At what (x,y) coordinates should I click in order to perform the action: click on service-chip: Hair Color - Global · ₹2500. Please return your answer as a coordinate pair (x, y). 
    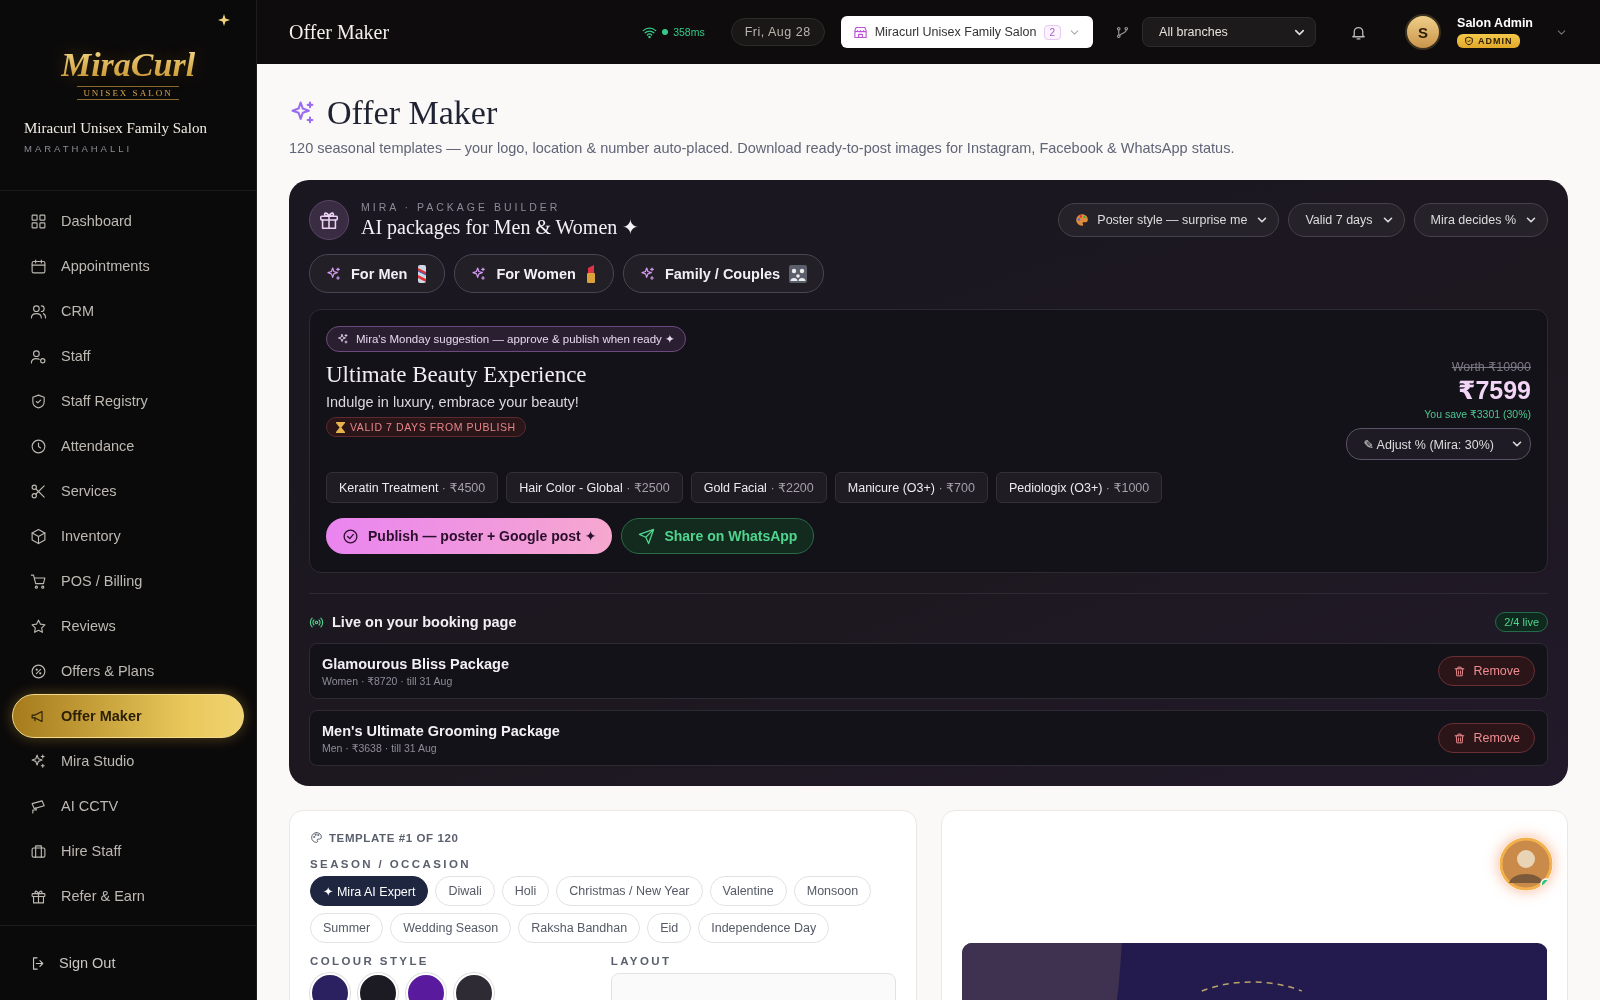
    Looking at the image, I should click on (594, 487).